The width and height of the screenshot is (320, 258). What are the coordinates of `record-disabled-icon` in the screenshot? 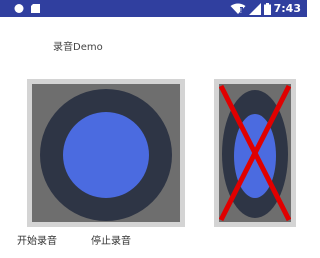 It's located at (255, 153).